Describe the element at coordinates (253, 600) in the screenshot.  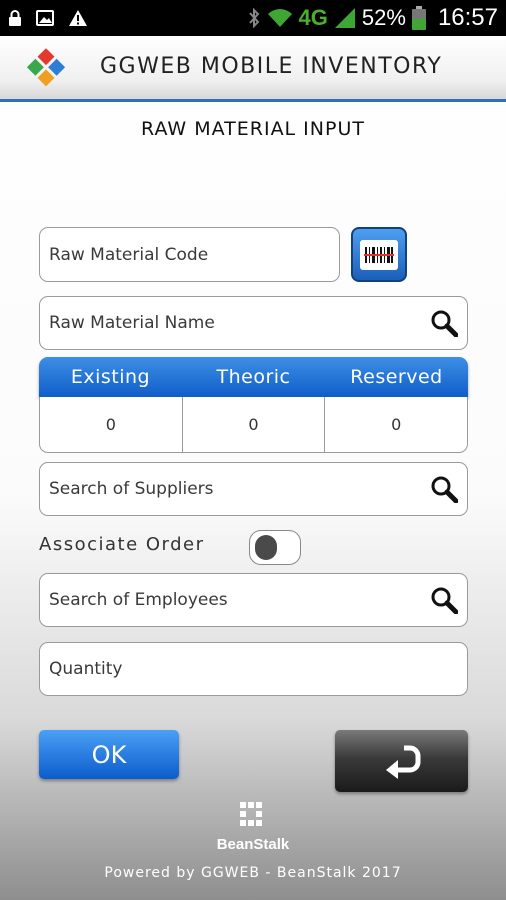
I see `search-employees-field: Search of Employees` at that location.